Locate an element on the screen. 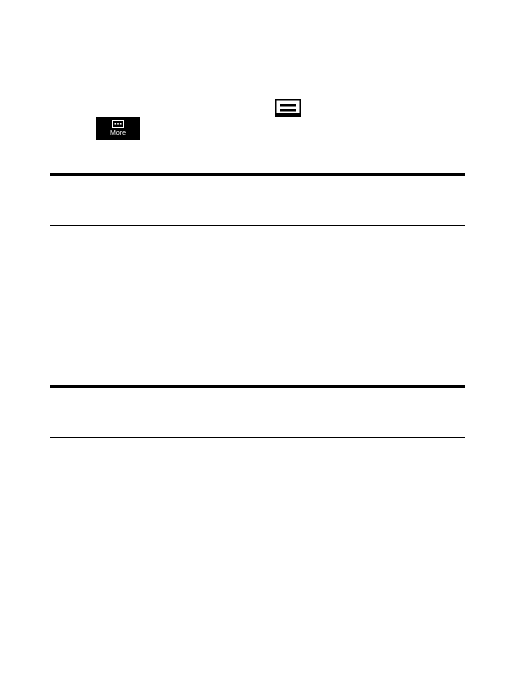 The width and height of the screenshot is (505, 685). more-label: More is located at coordinates (118, 133).